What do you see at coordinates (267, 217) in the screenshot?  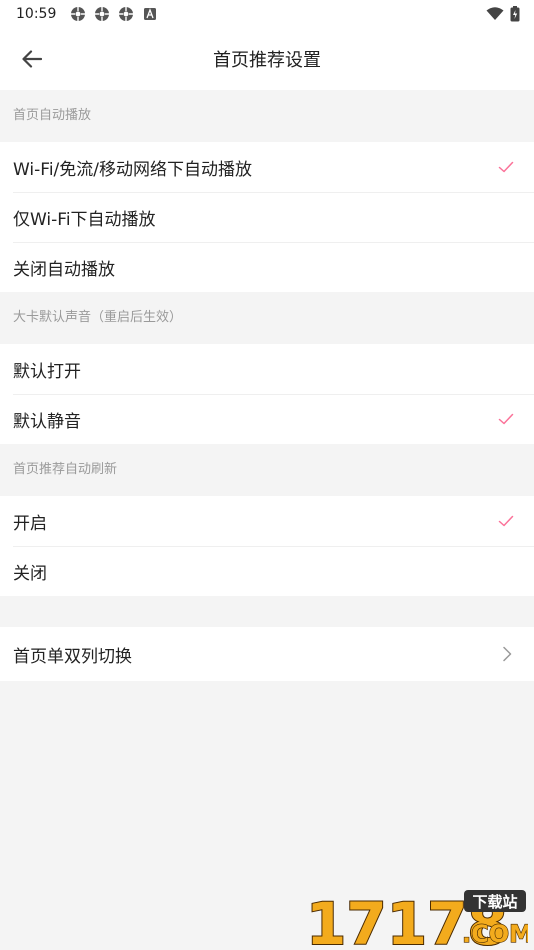 I see `option-autoplay-wifi-only: 仅Wi-Fi下自动播放` at bounding box center [267, 217].